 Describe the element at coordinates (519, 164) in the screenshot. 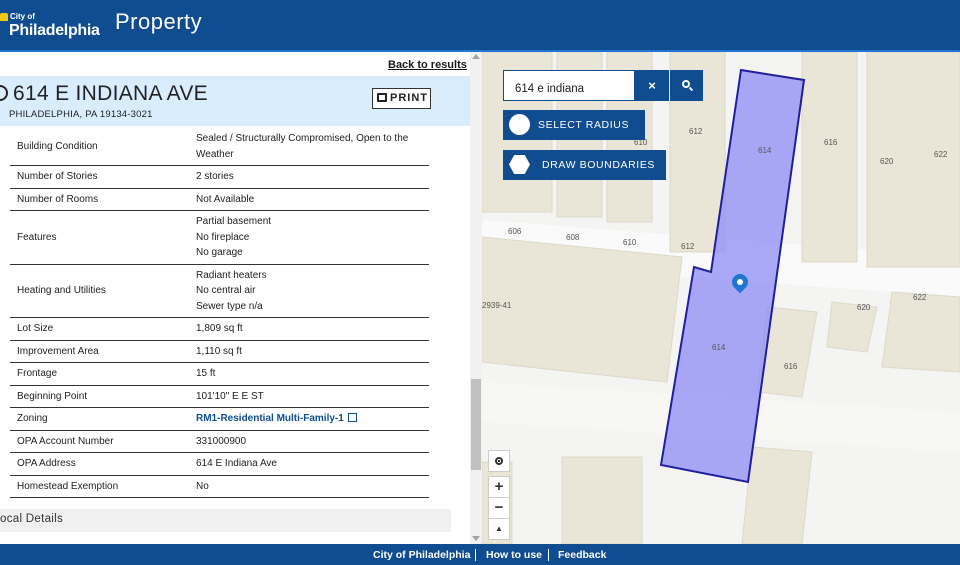

I see `hexagon-icon` at that location.